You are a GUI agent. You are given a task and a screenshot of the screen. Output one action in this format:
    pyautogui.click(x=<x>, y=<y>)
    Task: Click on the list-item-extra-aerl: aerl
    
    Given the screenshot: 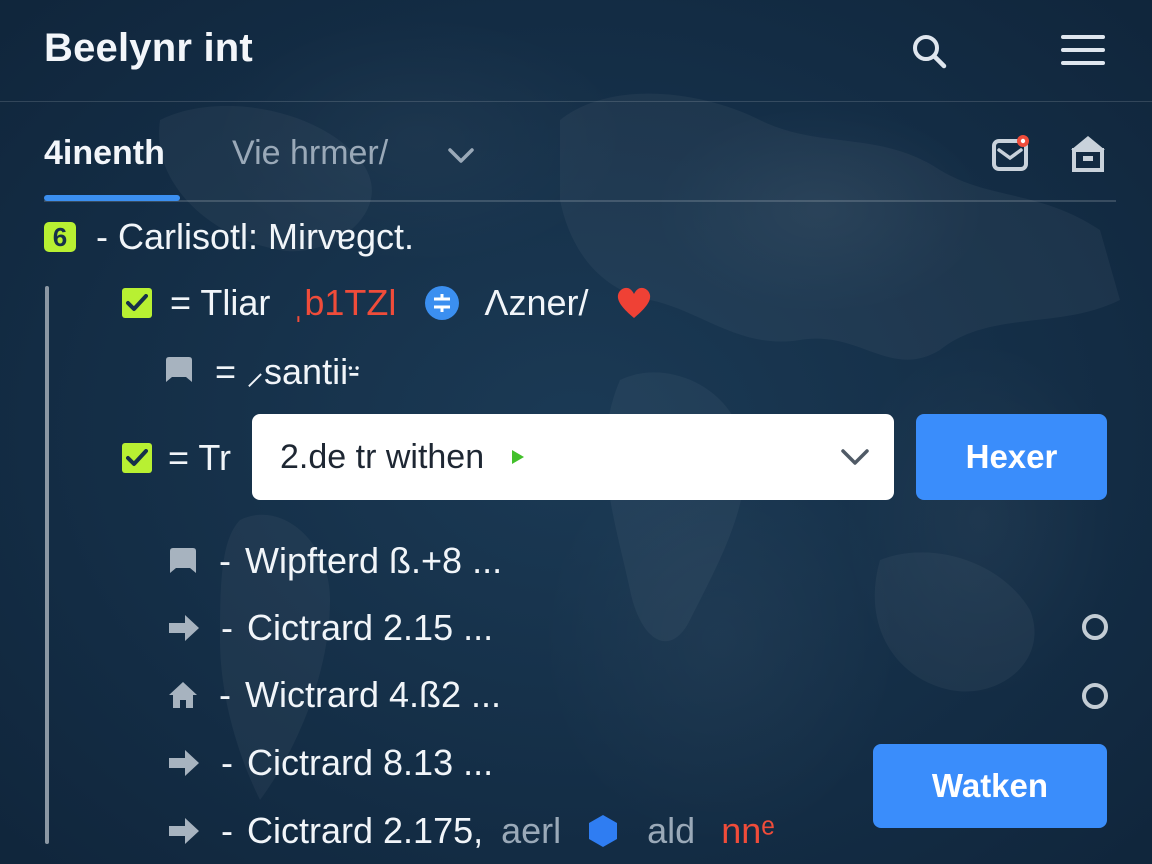 What is the action you would take?
    pyautogui.click(x=531, y=830)
    